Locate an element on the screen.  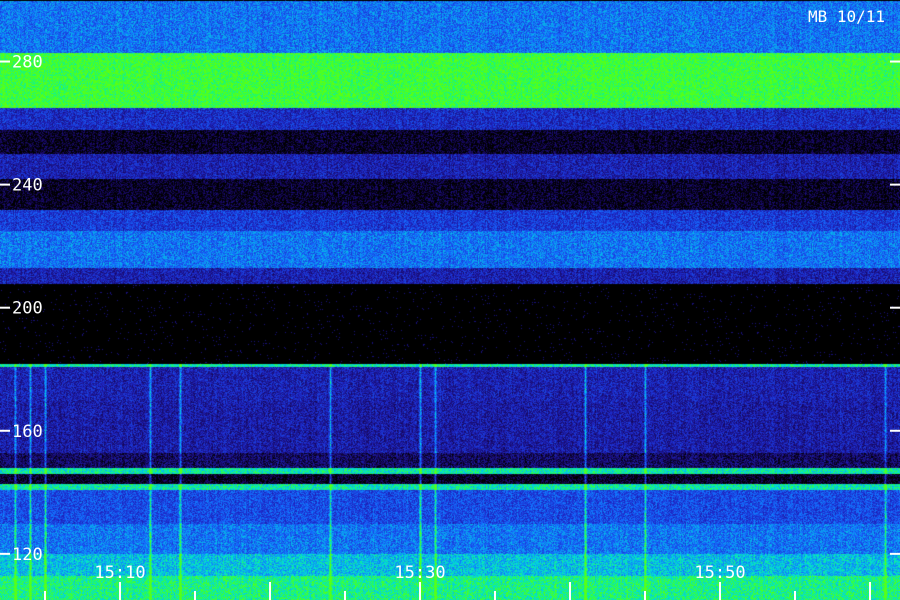
chart-title: MB 10/11 is located at coordinates (846, 16).